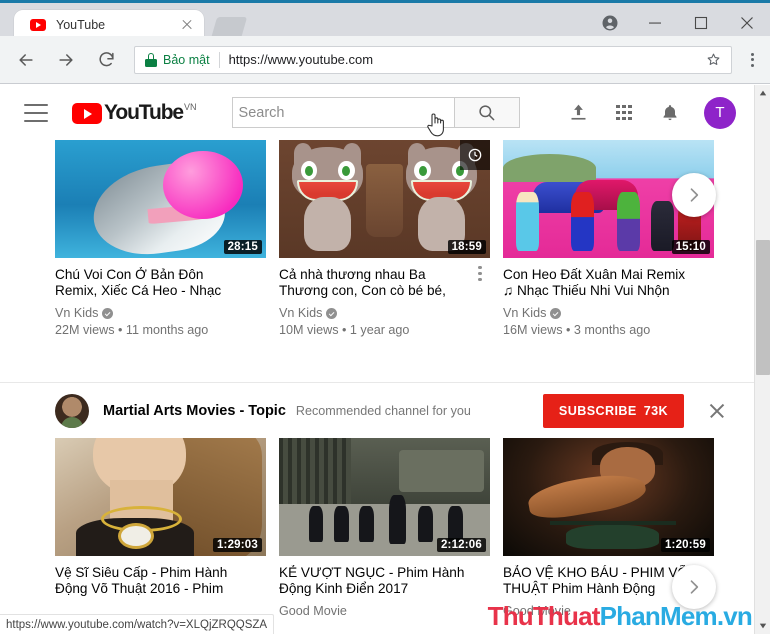 The width and height of the screenshot is (770, 634). What do you see at coordinates (342, 112) in the screenshot?
I see `search-input` at bounding box center [342, 112].